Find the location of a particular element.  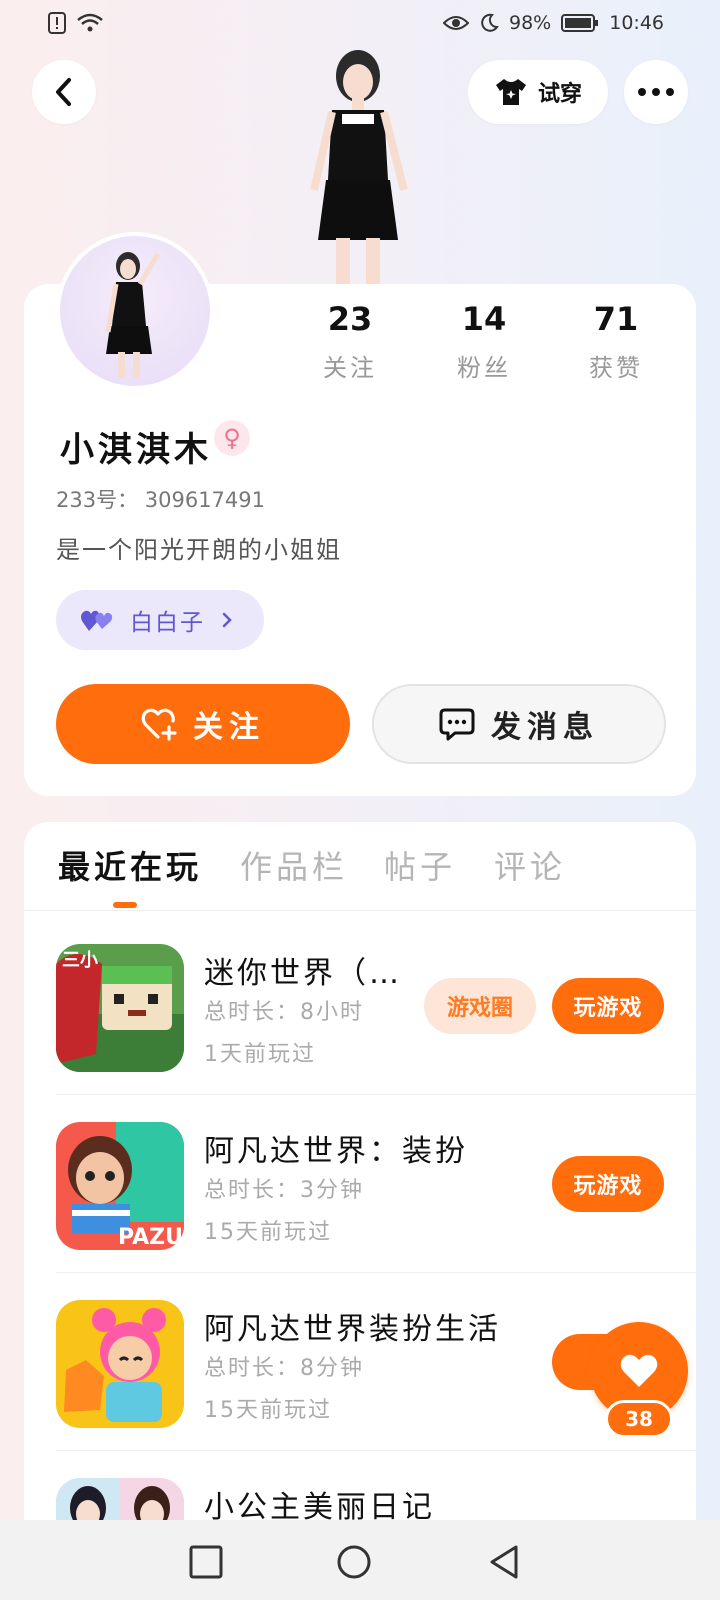

game-title: 阿凡达世界：装扮 is located at coordinates (336, 1151).